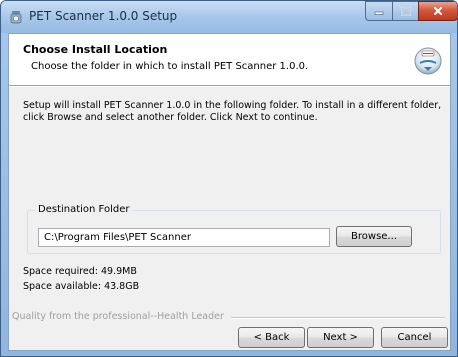 The image size is (458, 357). Describe the element at coordinates (80, 271) in the screenshot. I see `space-required-text: Space required: 49.9MB` at that location.